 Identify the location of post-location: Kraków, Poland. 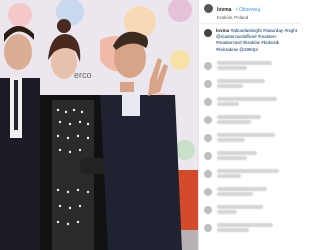
(238, 17).